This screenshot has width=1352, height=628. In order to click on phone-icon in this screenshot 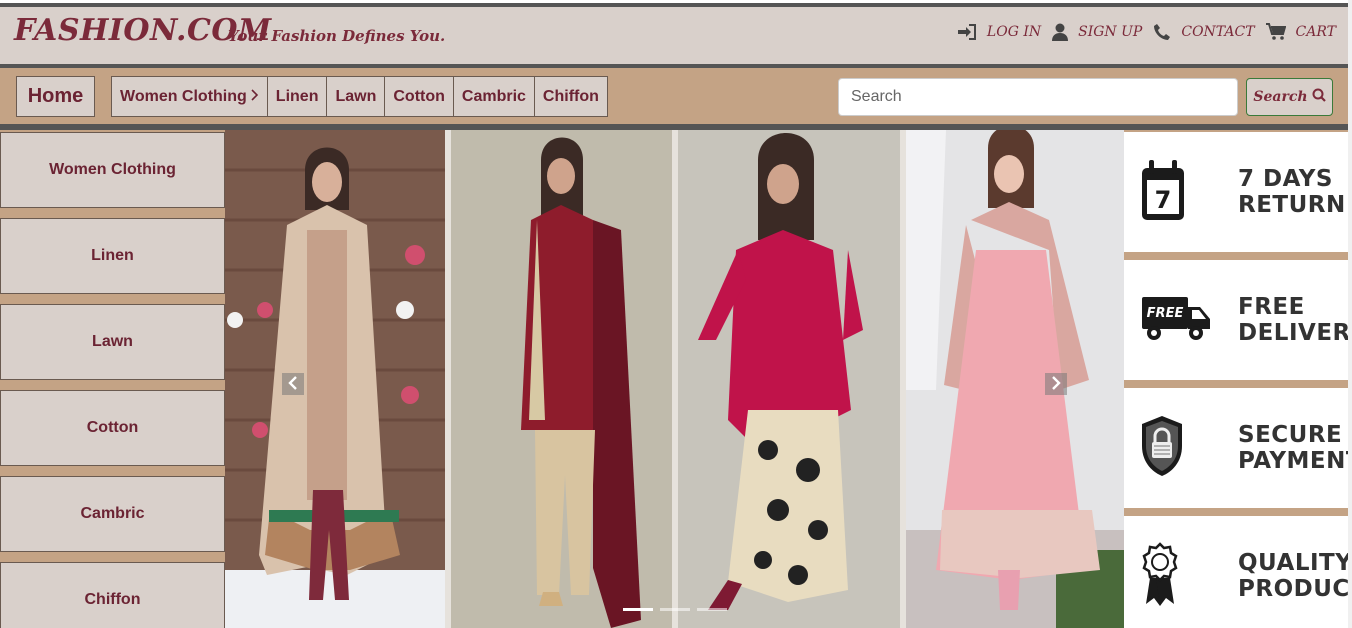, I will do `click(1162, 32)`.